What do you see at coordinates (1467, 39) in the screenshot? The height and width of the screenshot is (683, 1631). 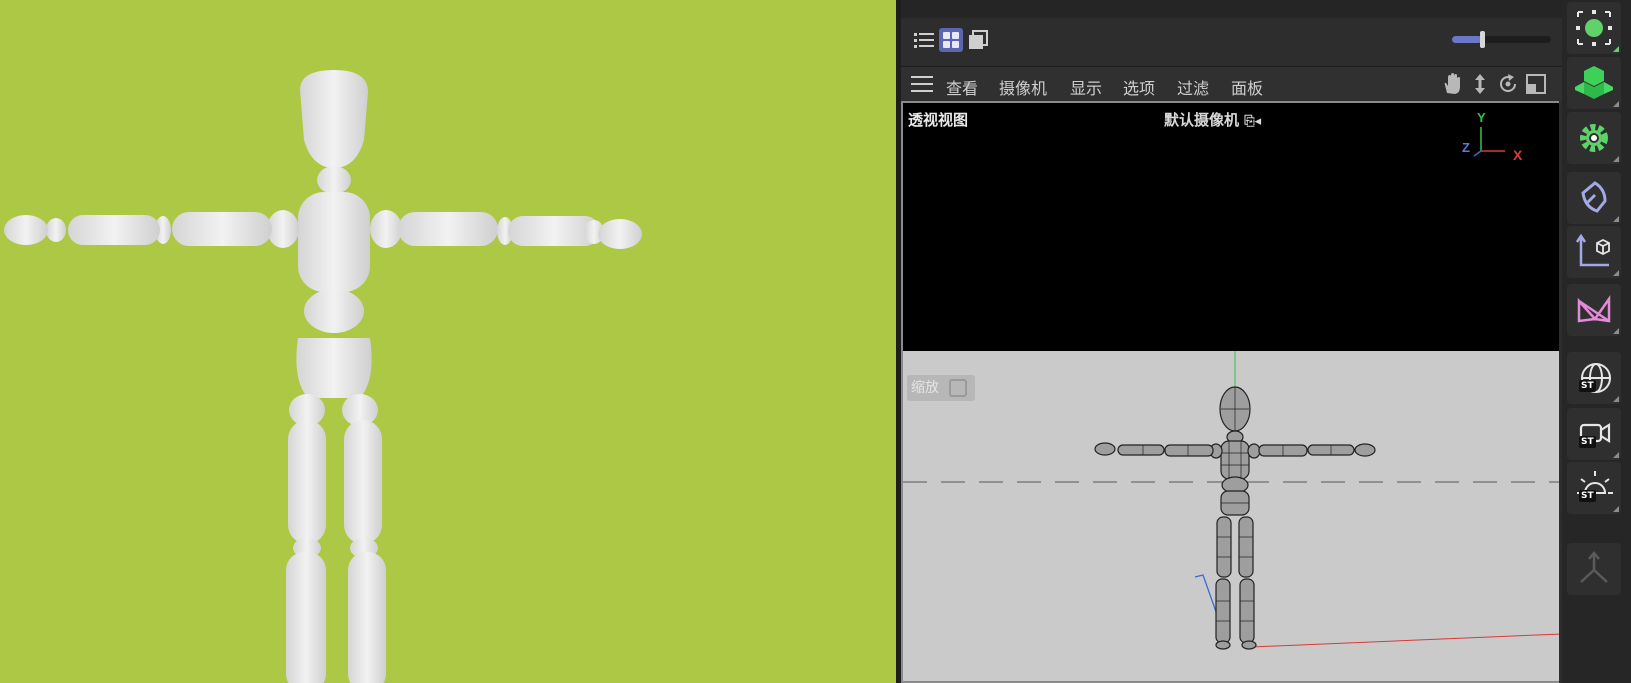 I see `zoom-slider-fill` at bounding box center [1467, 39].